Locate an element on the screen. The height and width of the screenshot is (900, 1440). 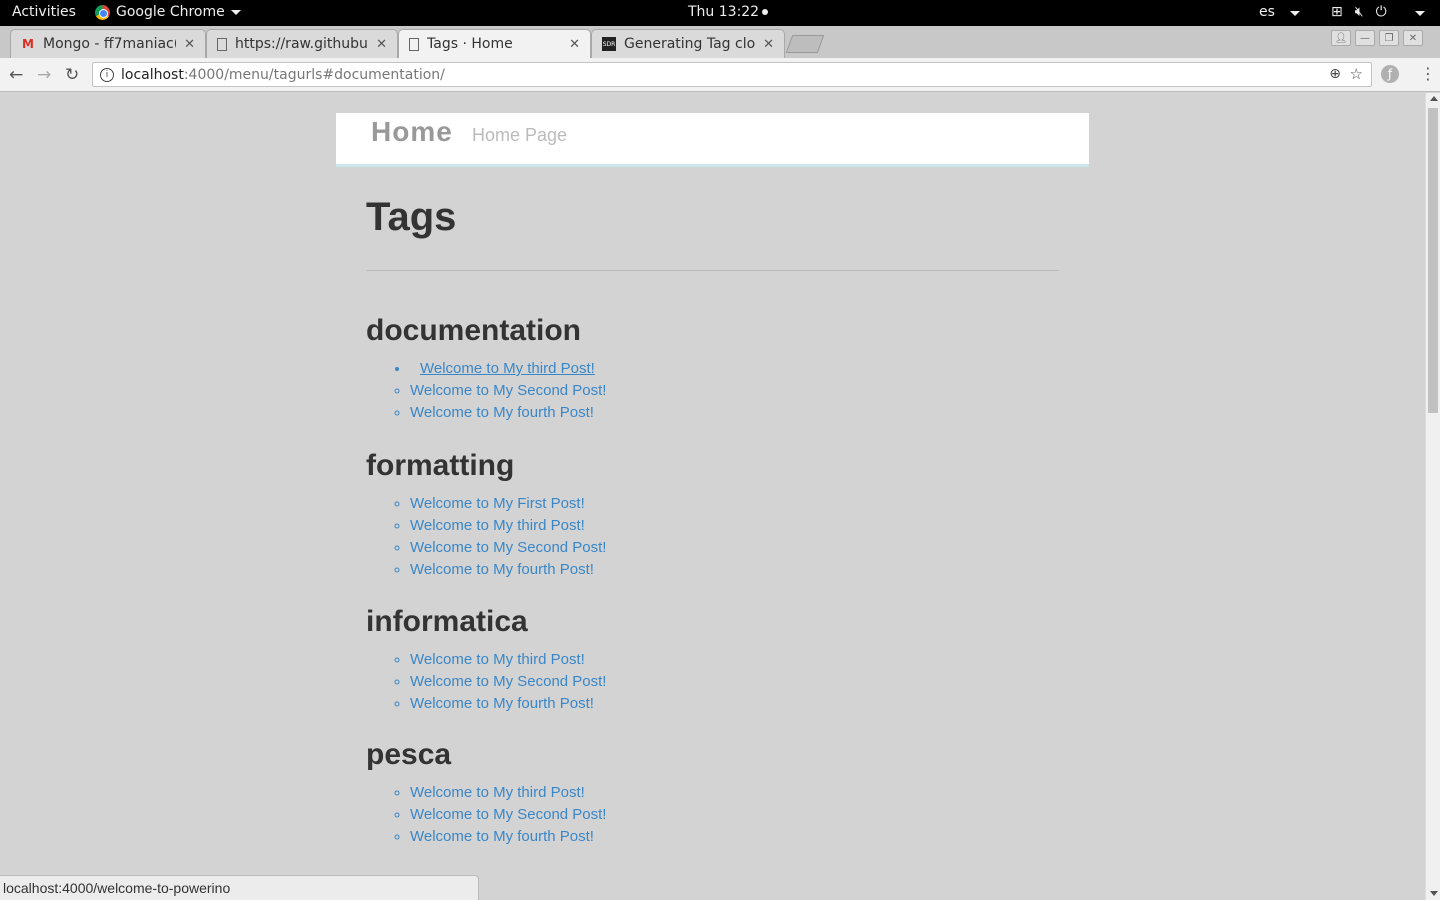
tab-title: https://raw.githubus is located at coordinates (302, 44).